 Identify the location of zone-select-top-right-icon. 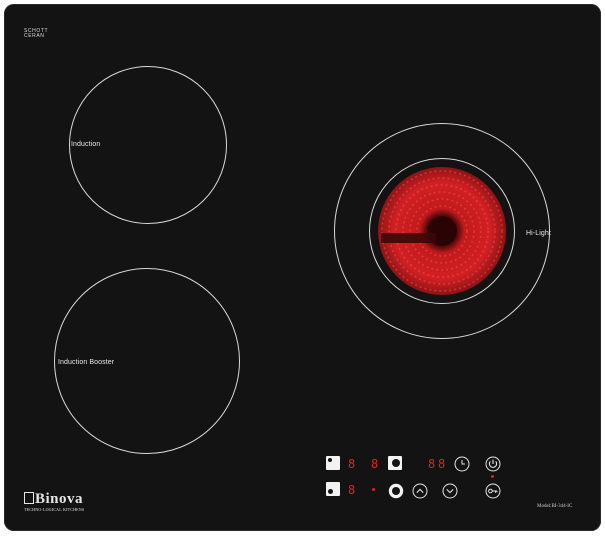
(395, 463).